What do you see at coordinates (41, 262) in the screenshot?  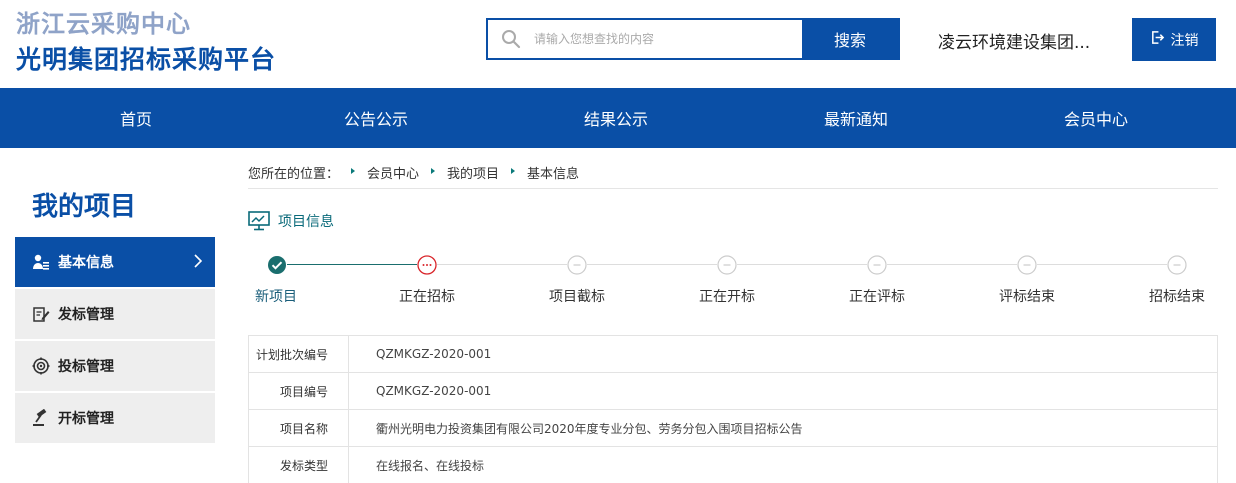 I see `user-list-icon` at bounding box center [41, 262].